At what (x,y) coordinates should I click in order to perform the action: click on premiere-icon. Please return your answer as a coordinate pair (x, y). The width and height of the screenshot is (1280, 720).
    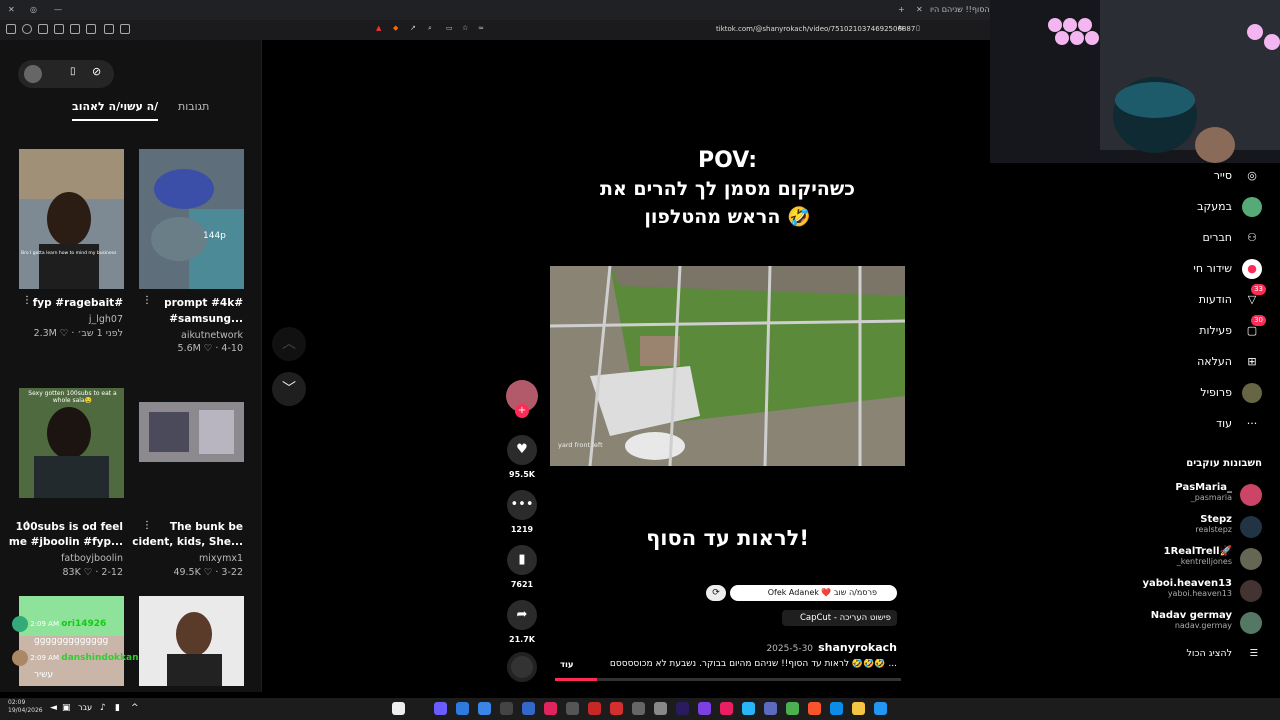
    Looking at the image, I should click on (682, 708).